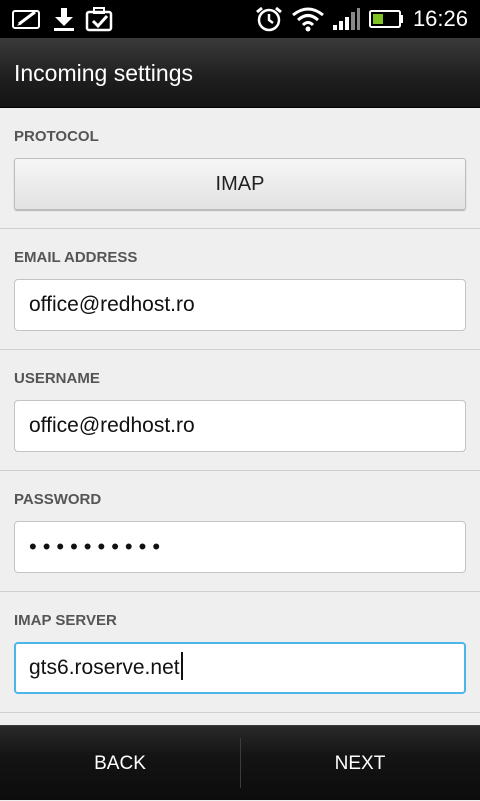 The image size is (480, 801). Describe the element at coordinates (65, 620) in the screenshot. I see `imap-server-label: IMAP SERVER` at that location.